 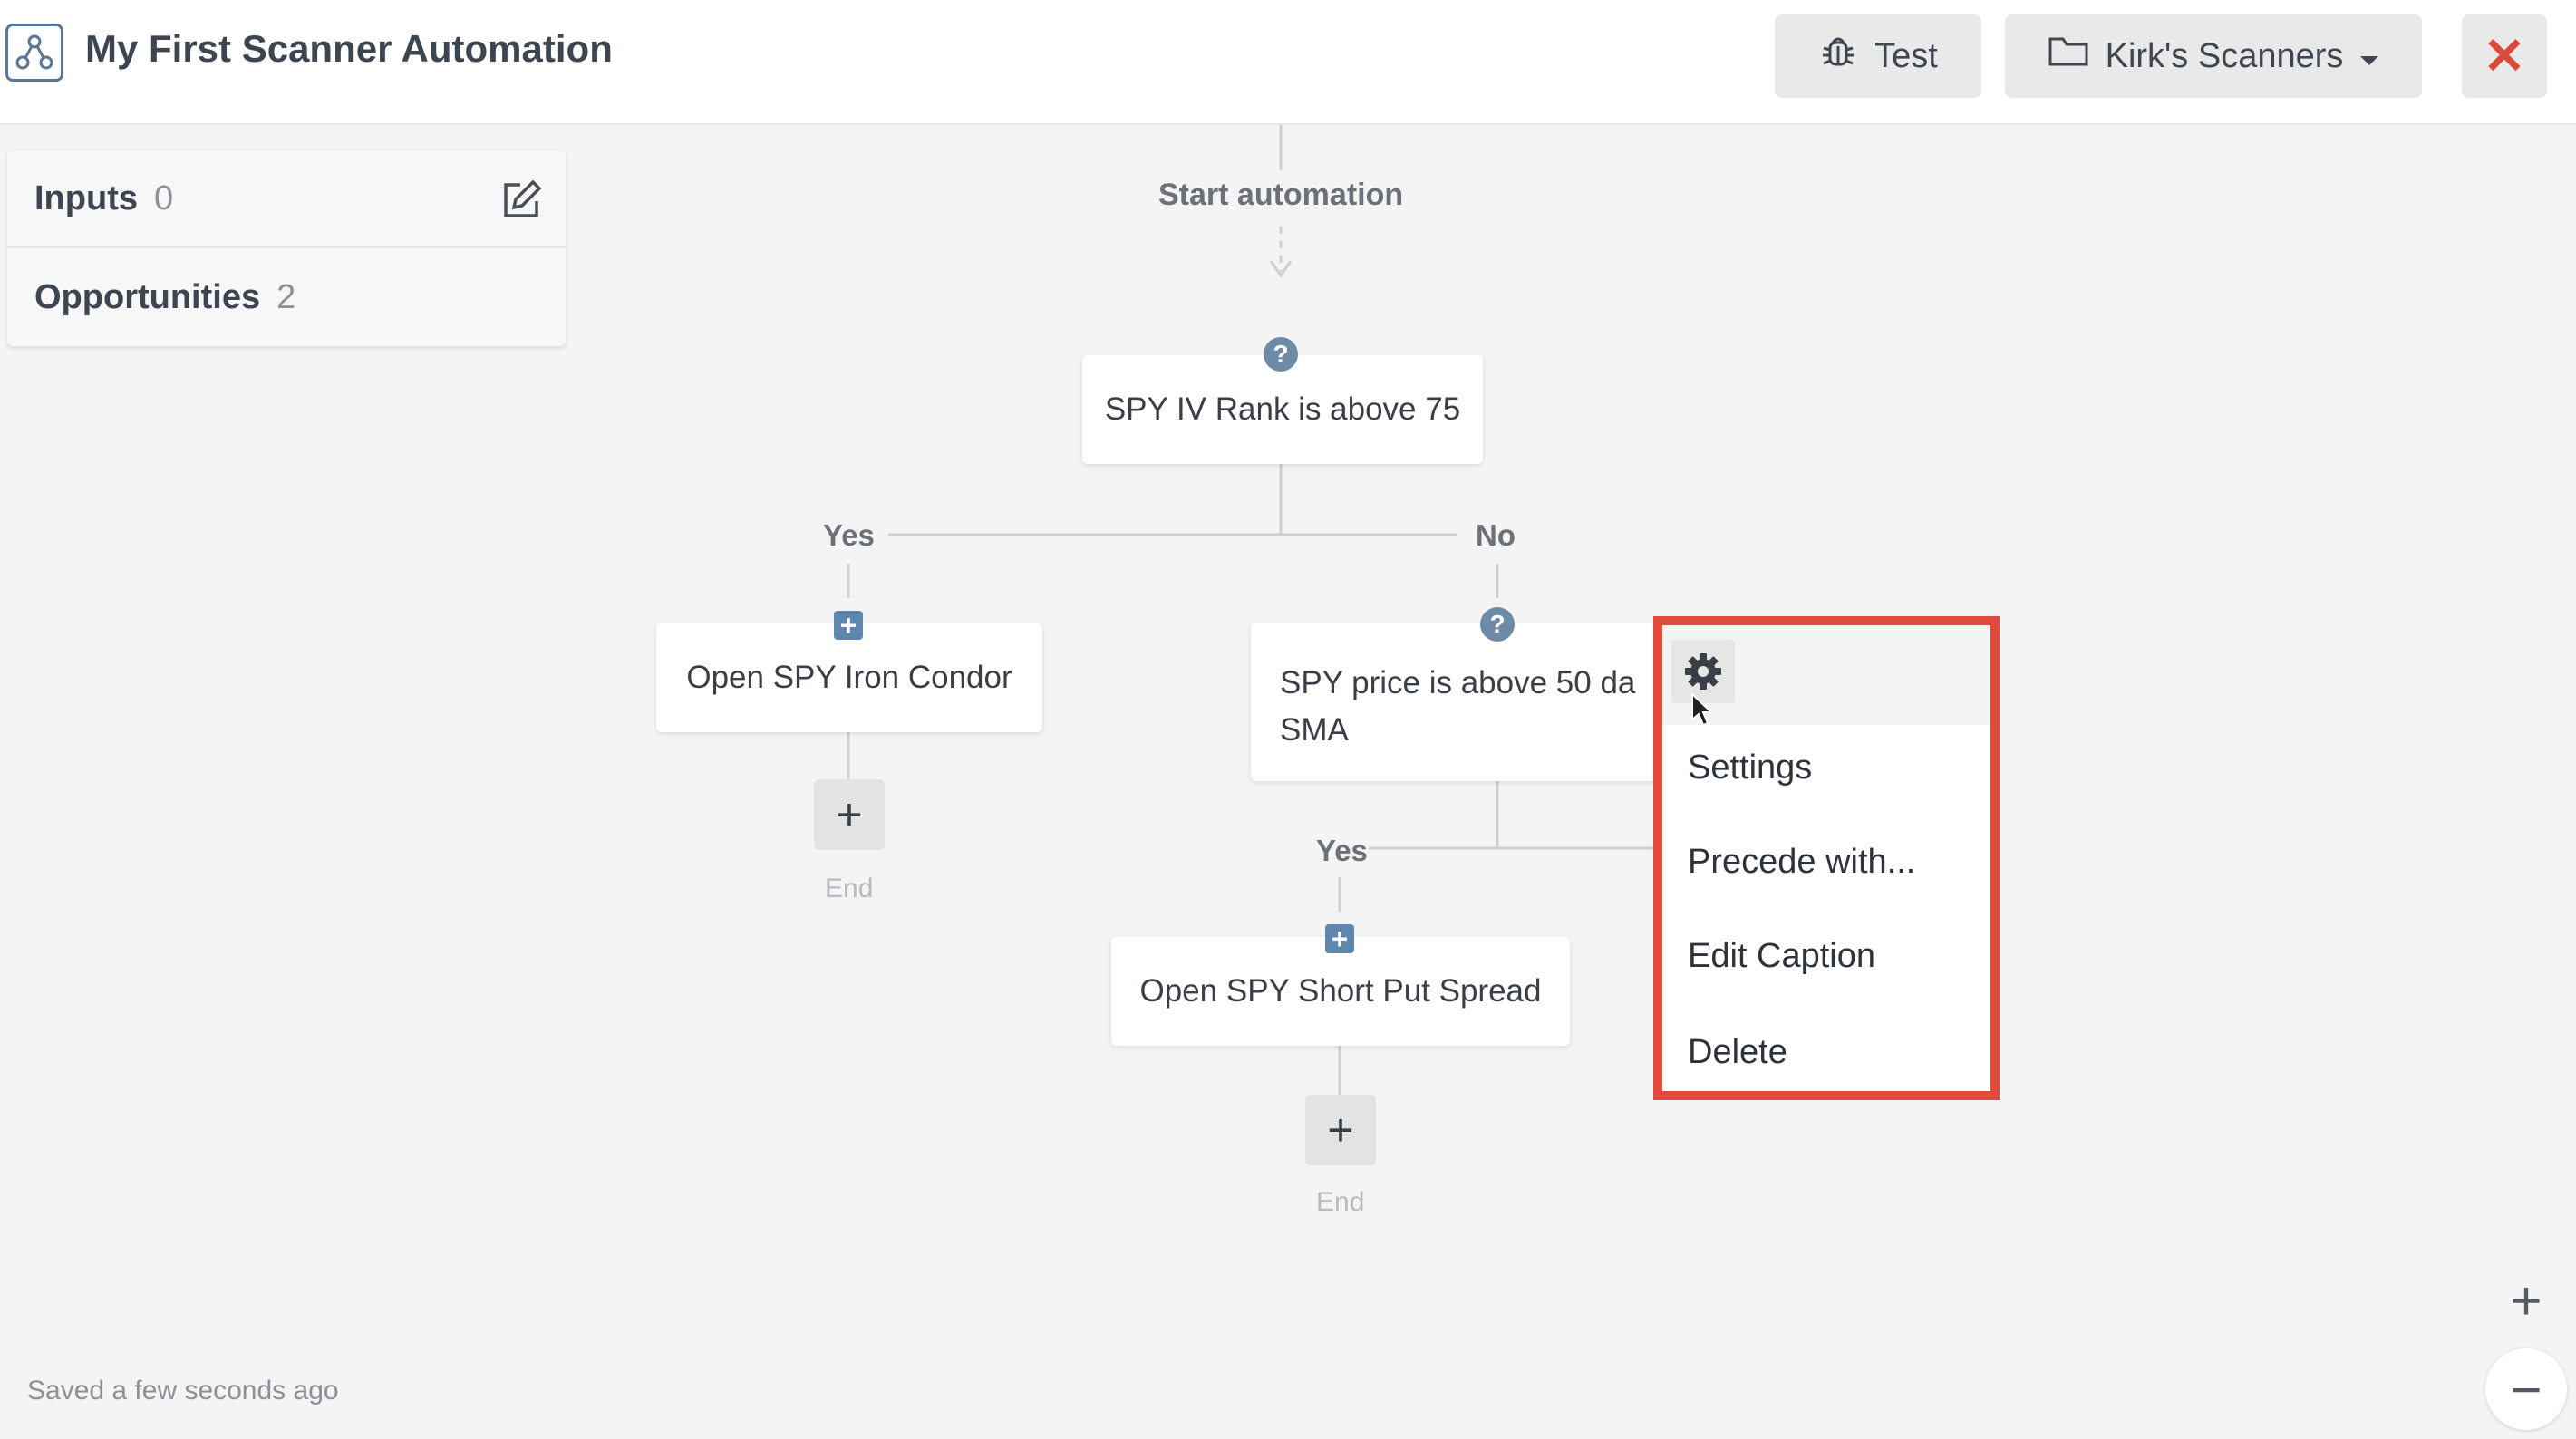 I want to click on start-automation-label: Start automation, so click(x=1281, y=195).